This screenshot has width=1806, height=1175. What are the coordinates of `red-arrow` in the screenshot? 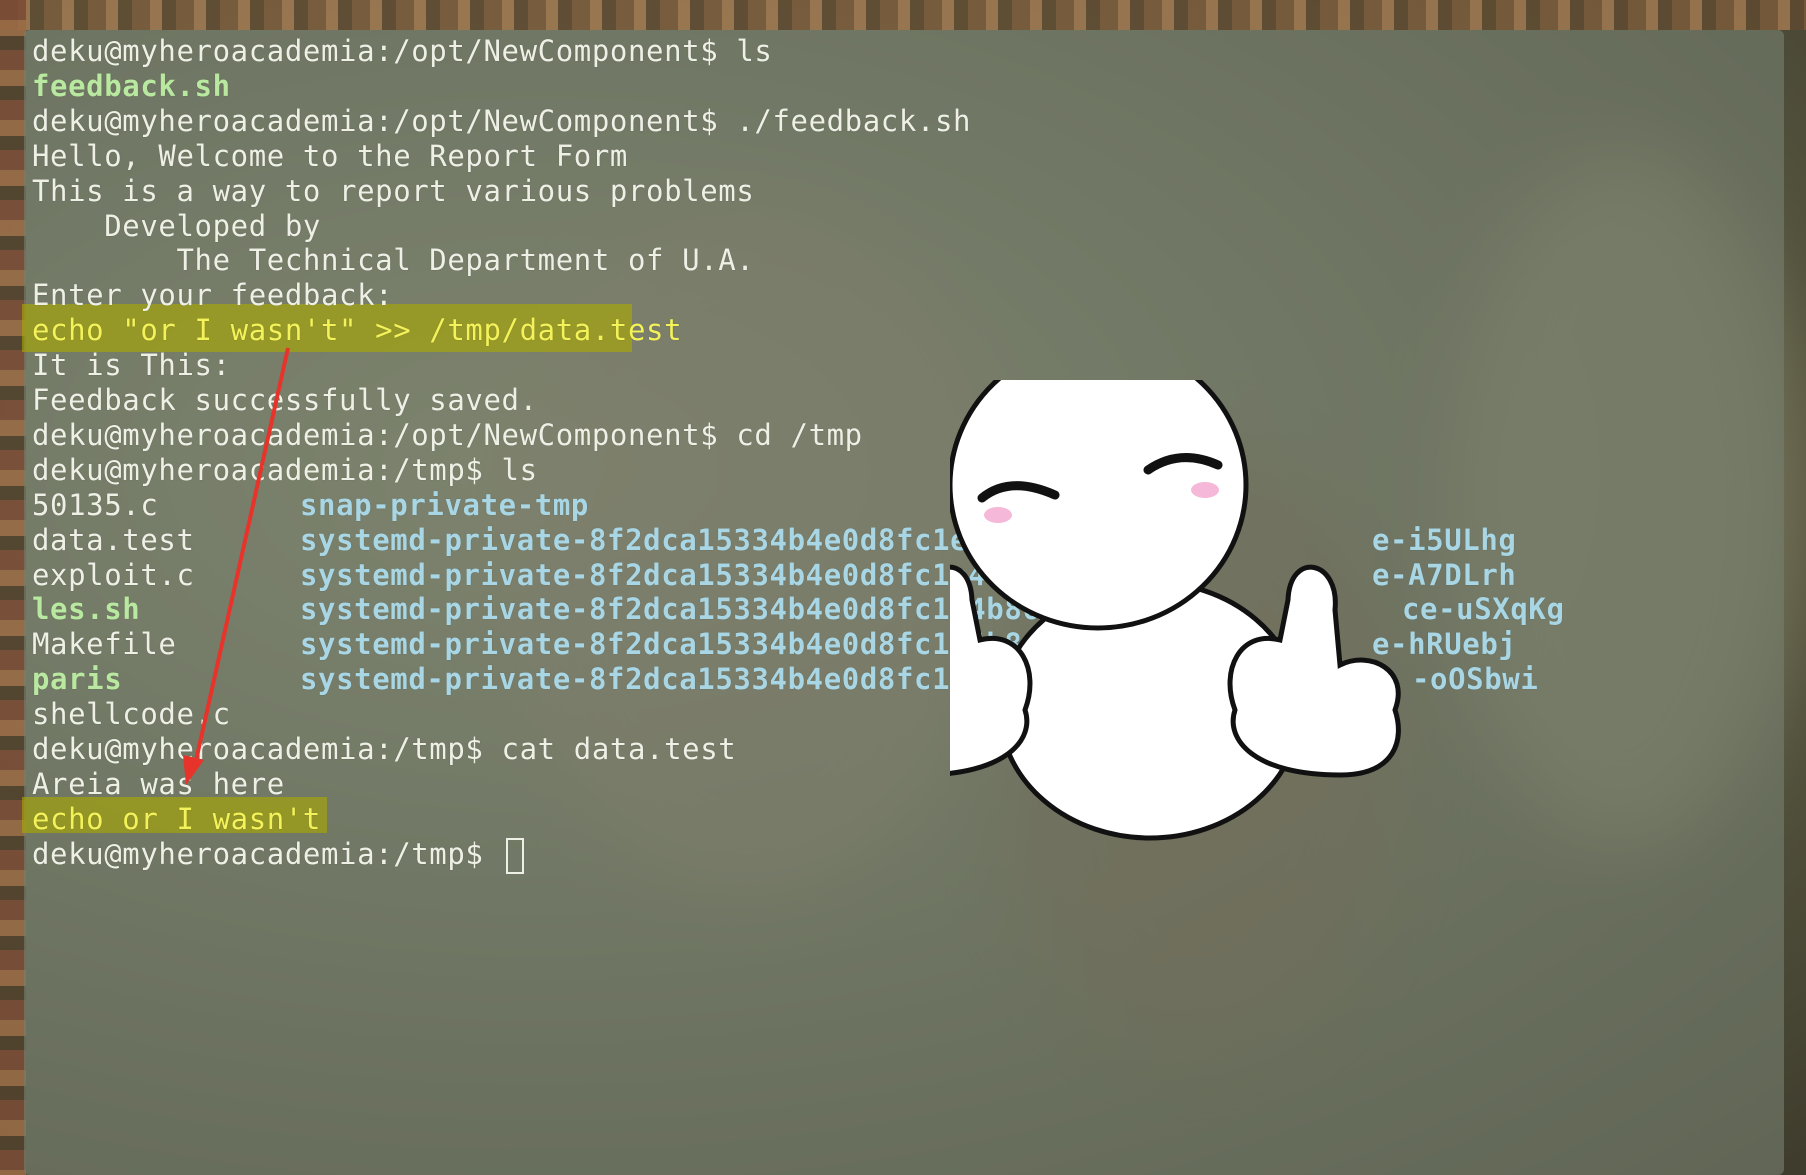 It's located at (236, 566).